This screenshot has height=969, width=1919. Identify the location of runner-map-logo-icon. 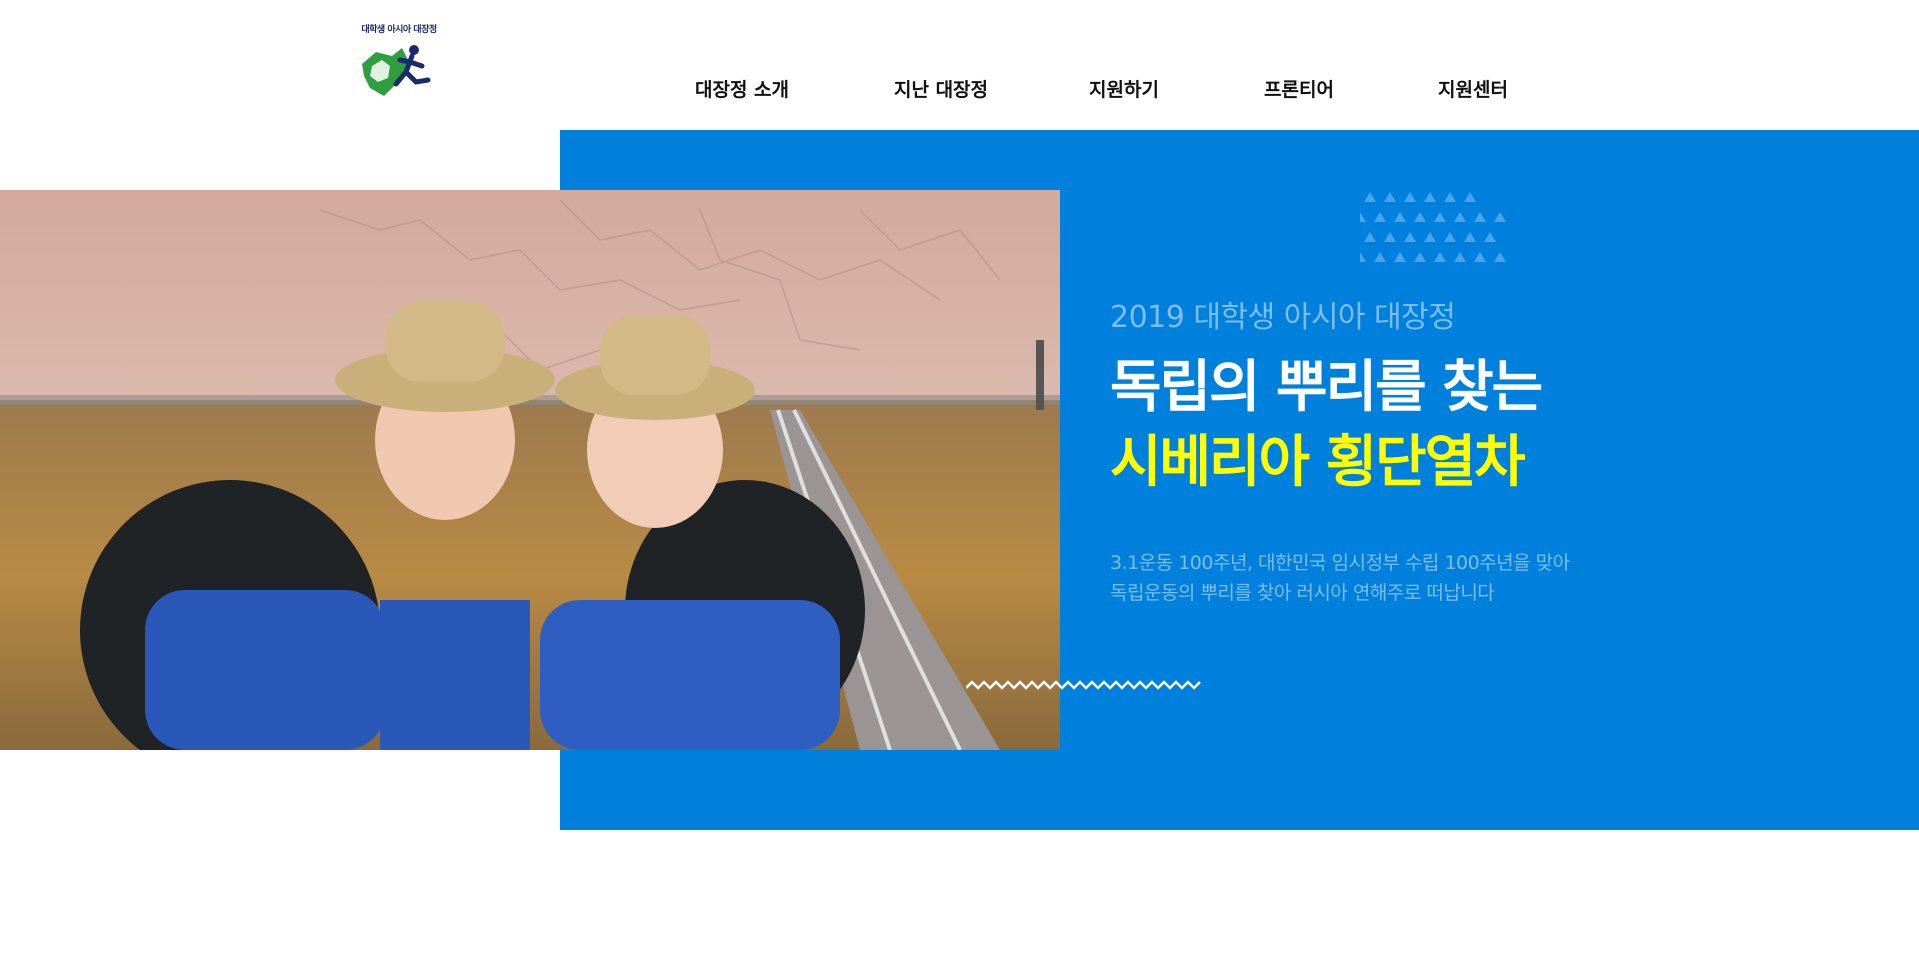
(396, 70).